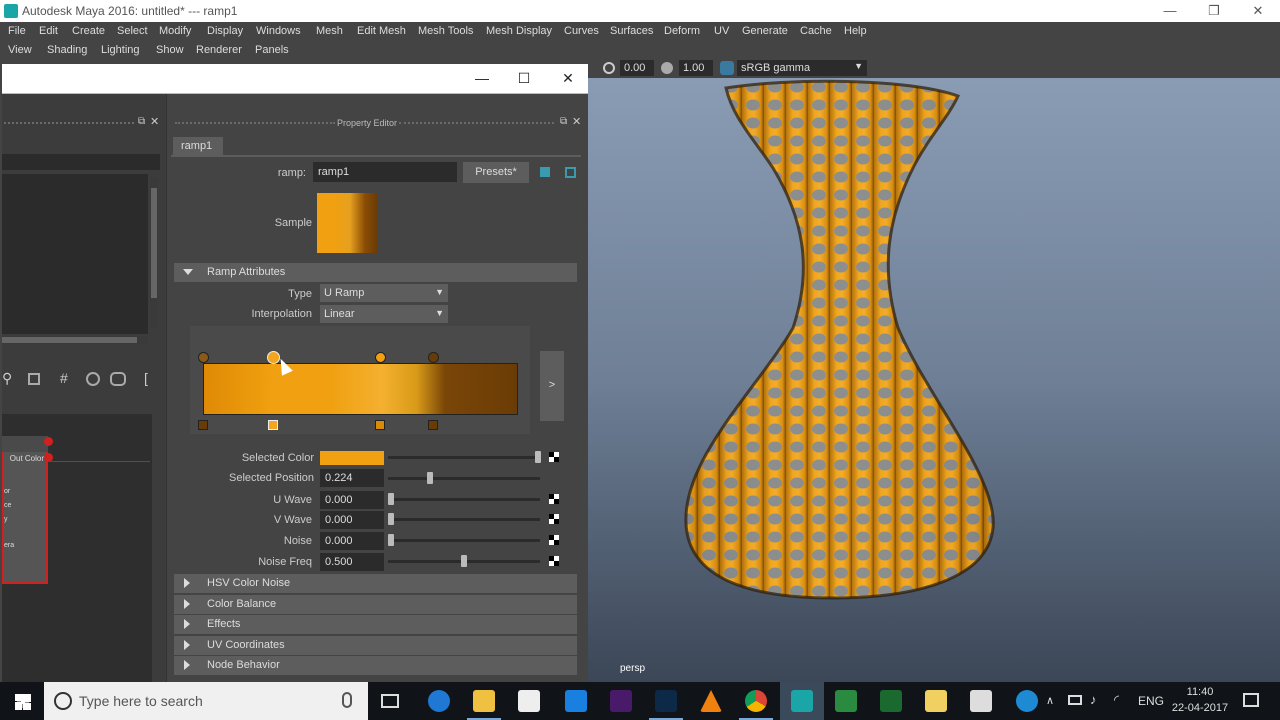  I want to click on vlc-icon, so click(711, 701).